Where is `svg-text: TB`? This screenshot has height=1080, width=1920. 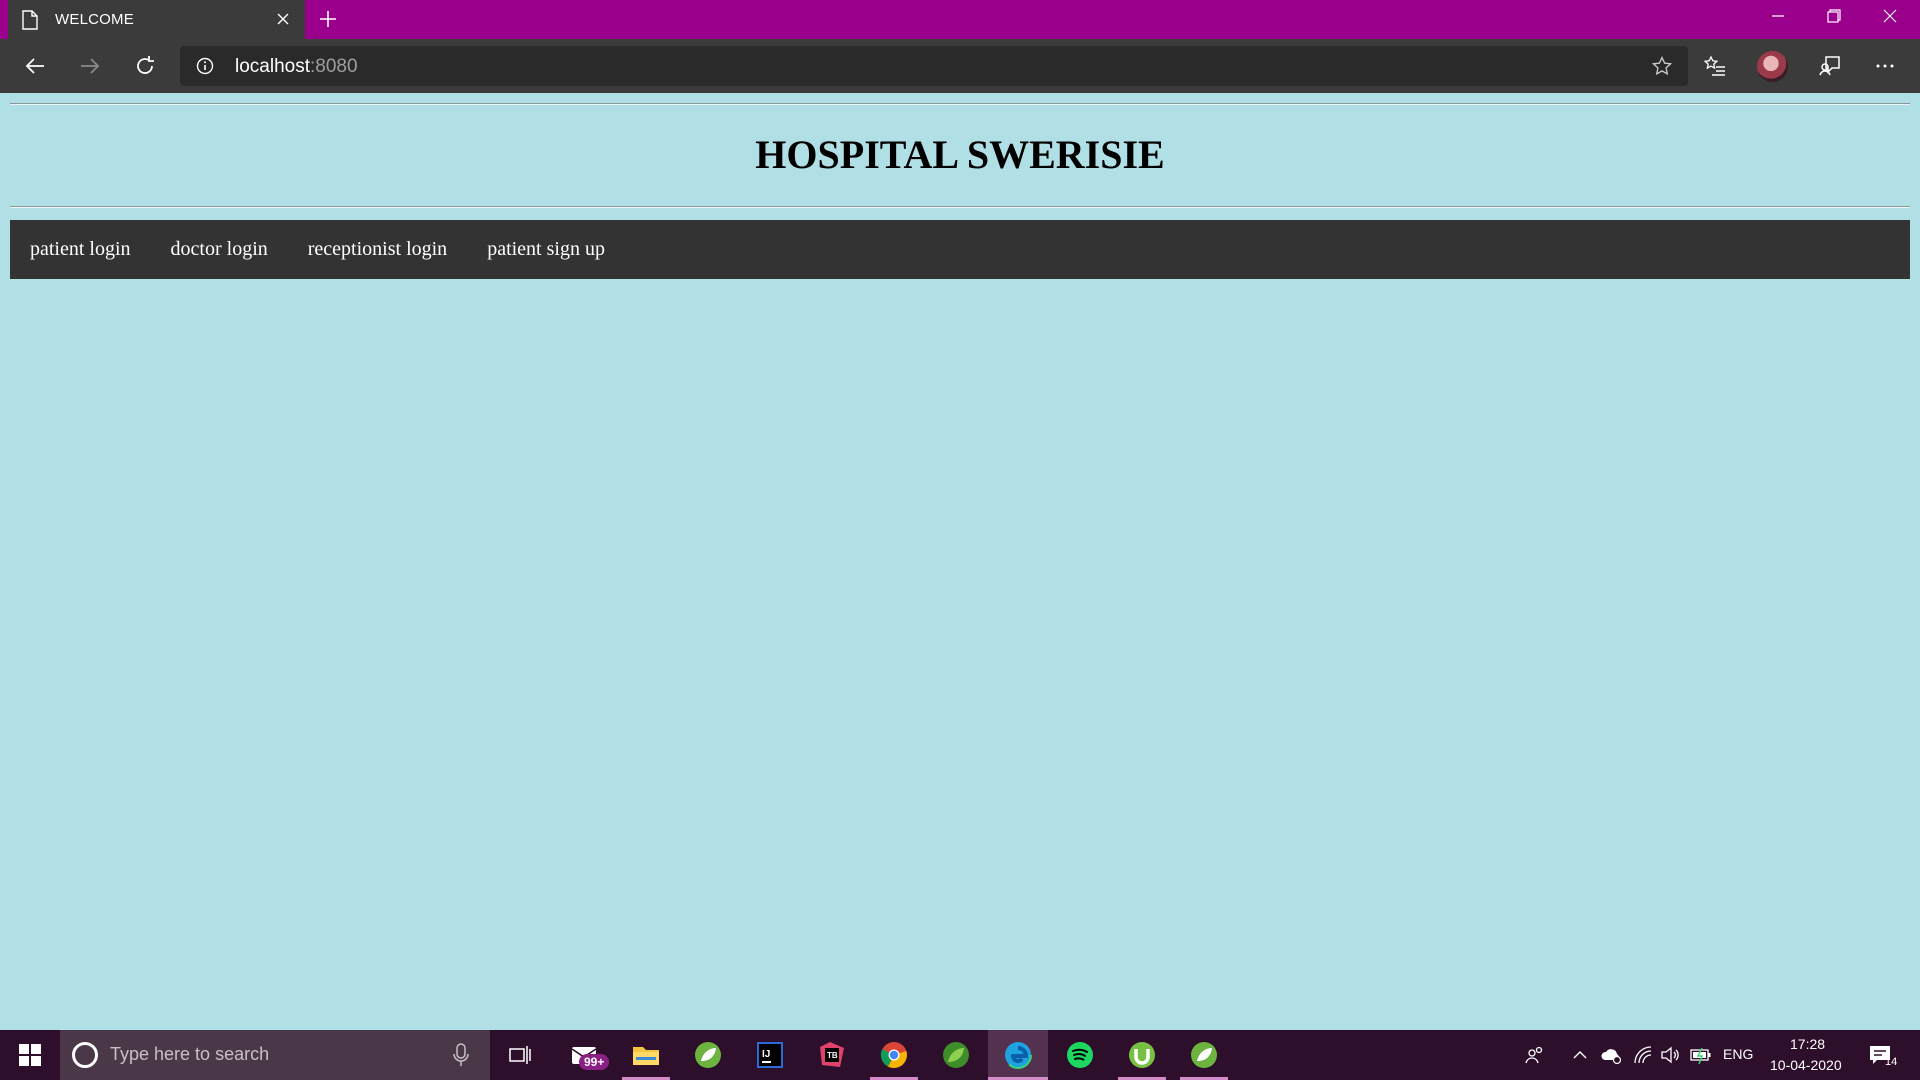 svg-text: TB is located at coordinates (832, 1055).